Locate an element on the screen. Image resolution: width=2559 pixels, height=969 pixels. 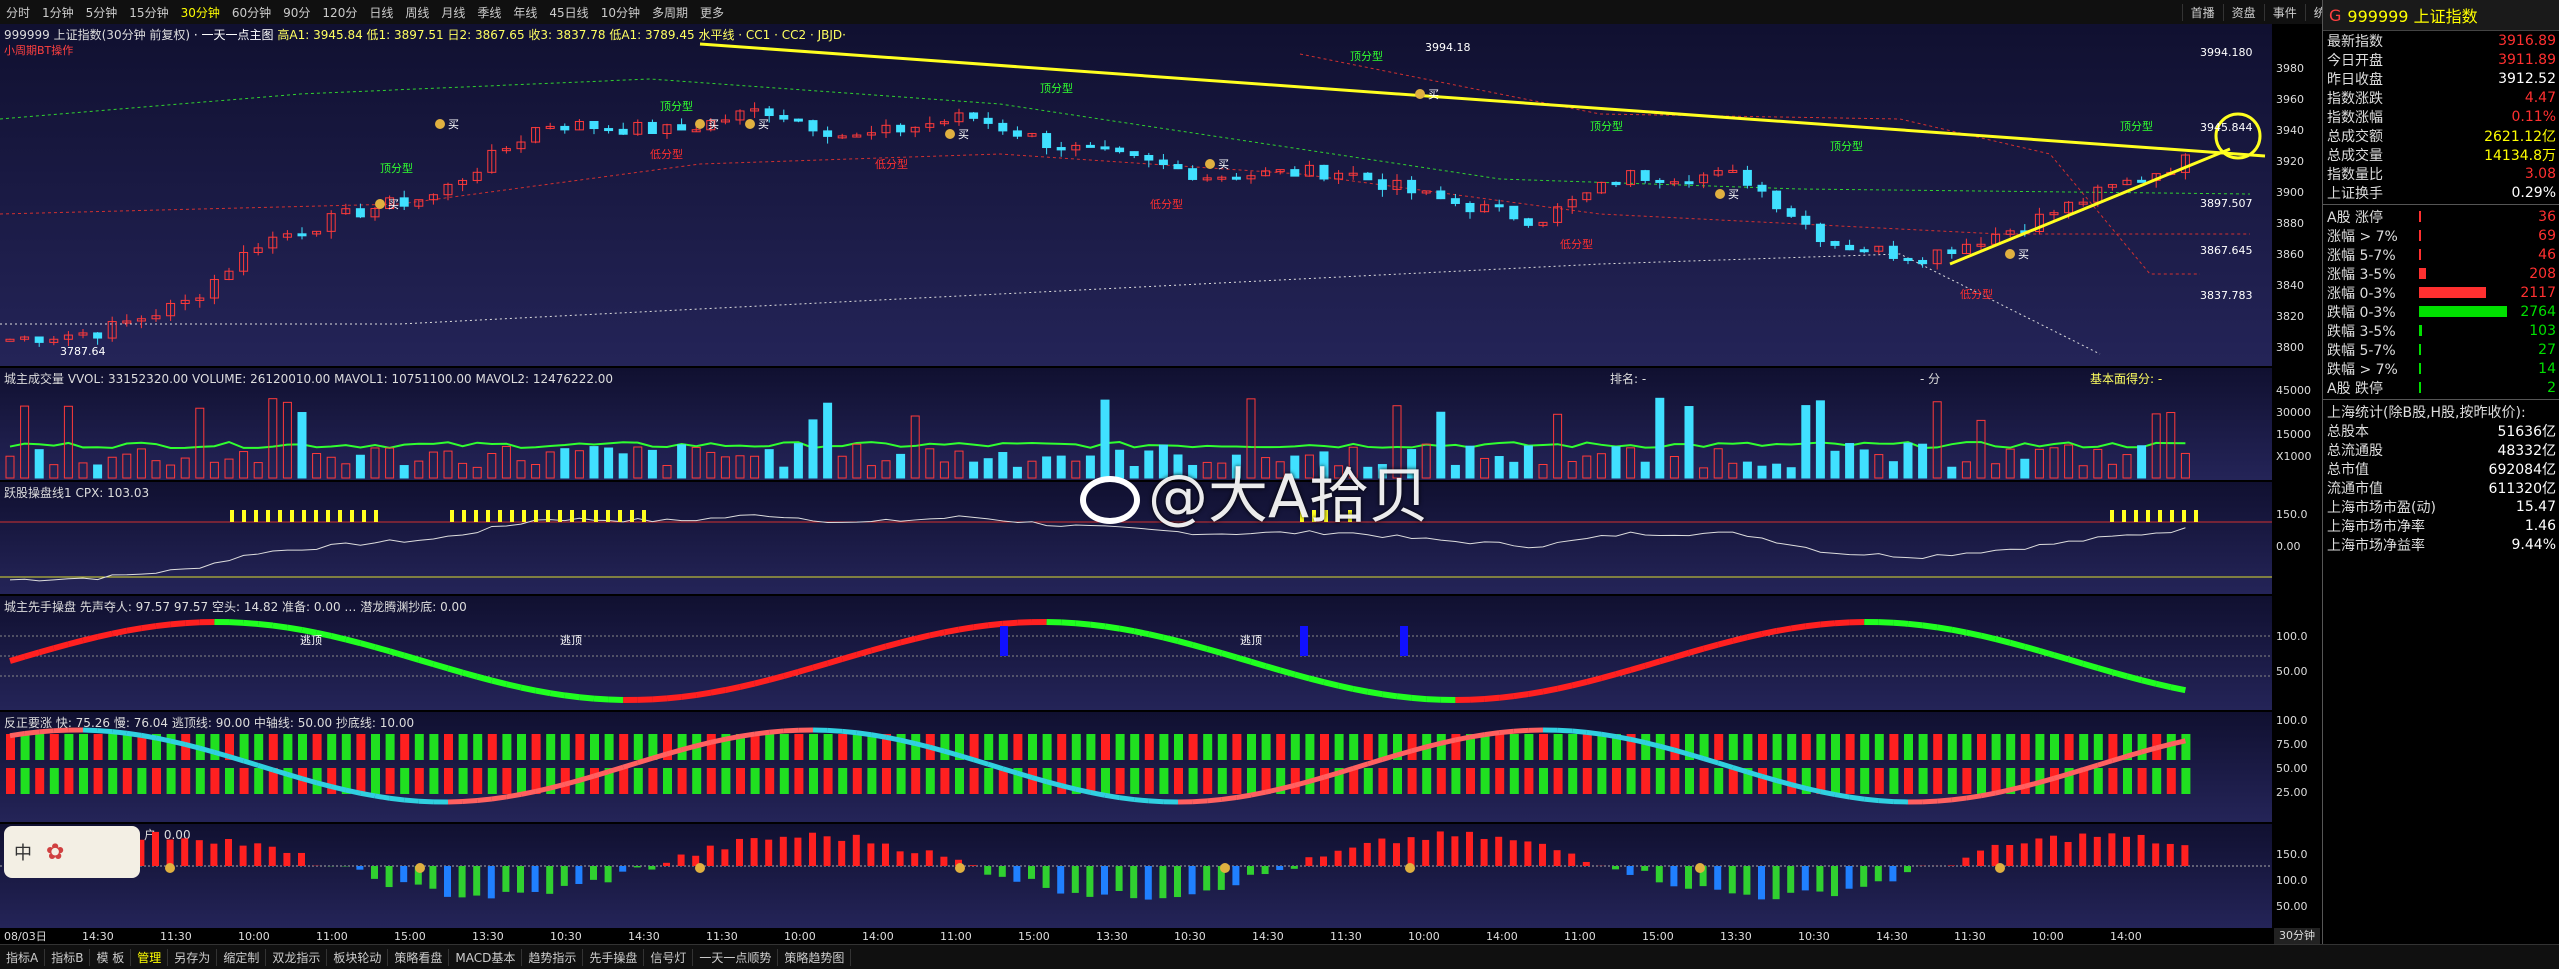
period-tab: 45日线 is located at coordinates (568, 12).